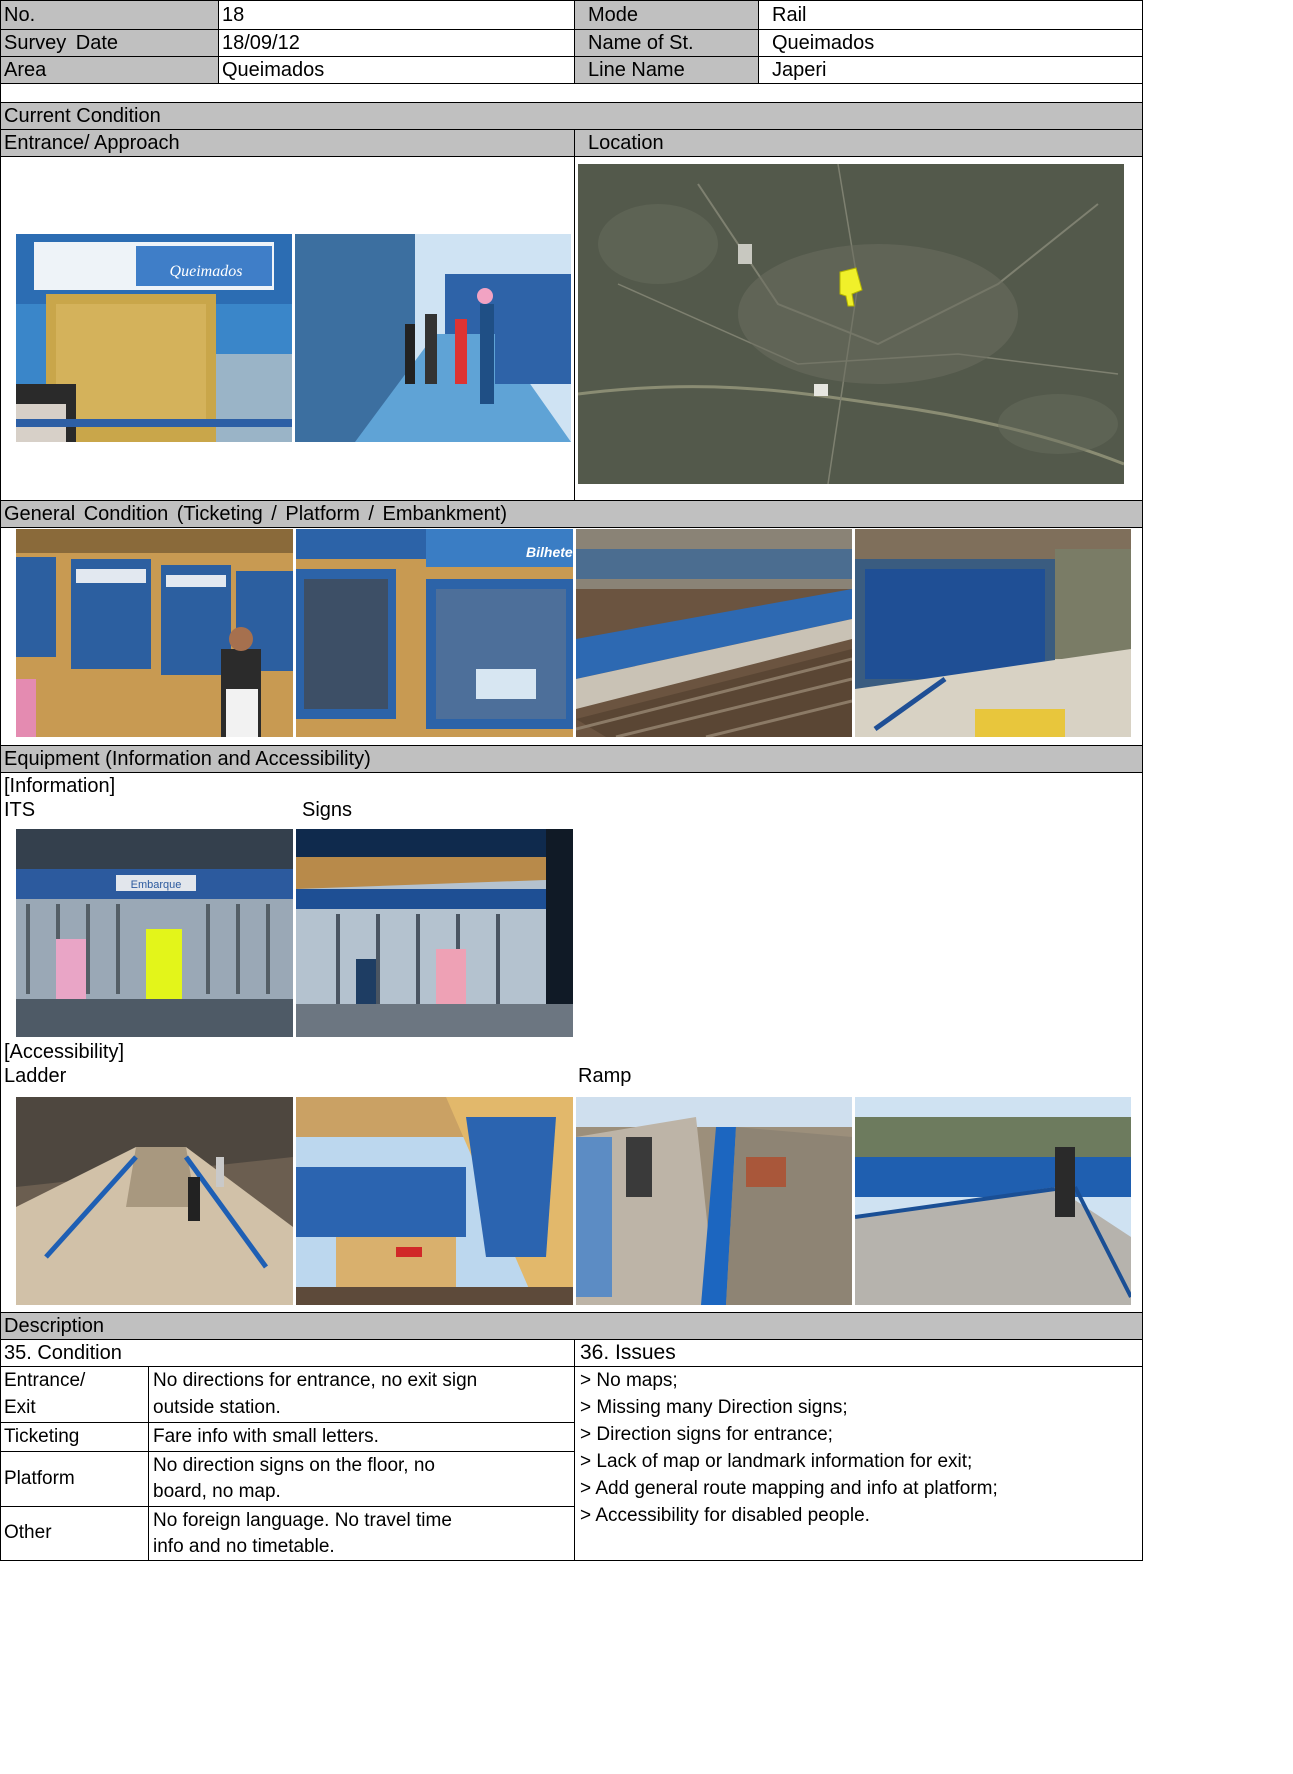  I want to click on header-line-value: Japeri, so click(799, 70).